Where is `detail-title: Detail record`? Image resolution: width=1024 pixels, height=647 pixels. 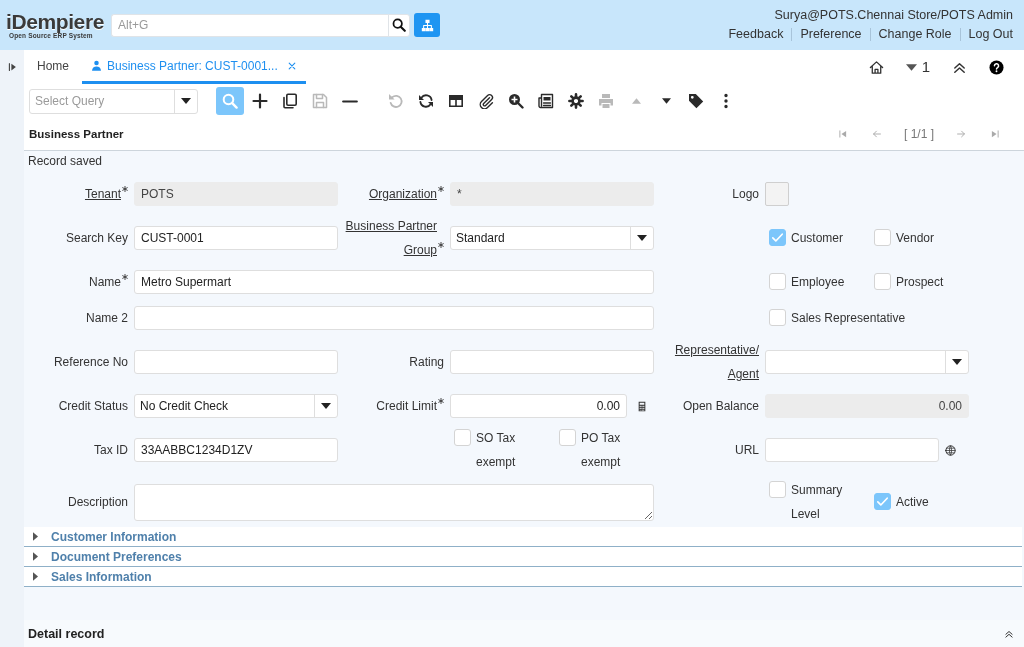
detail-title: Detail record is located at coordinates (66, 633).